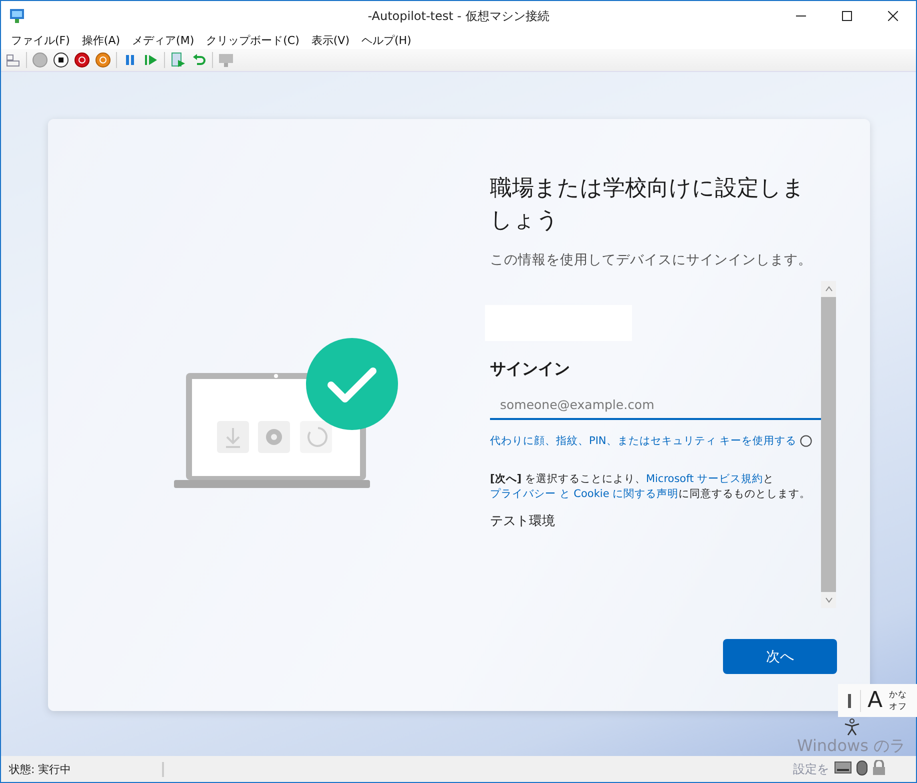  What do you see at coordinates (705, 479) in the screenshot?
I see `terms-link: Microsoft サービス規約` at bounding box center [705, 479].